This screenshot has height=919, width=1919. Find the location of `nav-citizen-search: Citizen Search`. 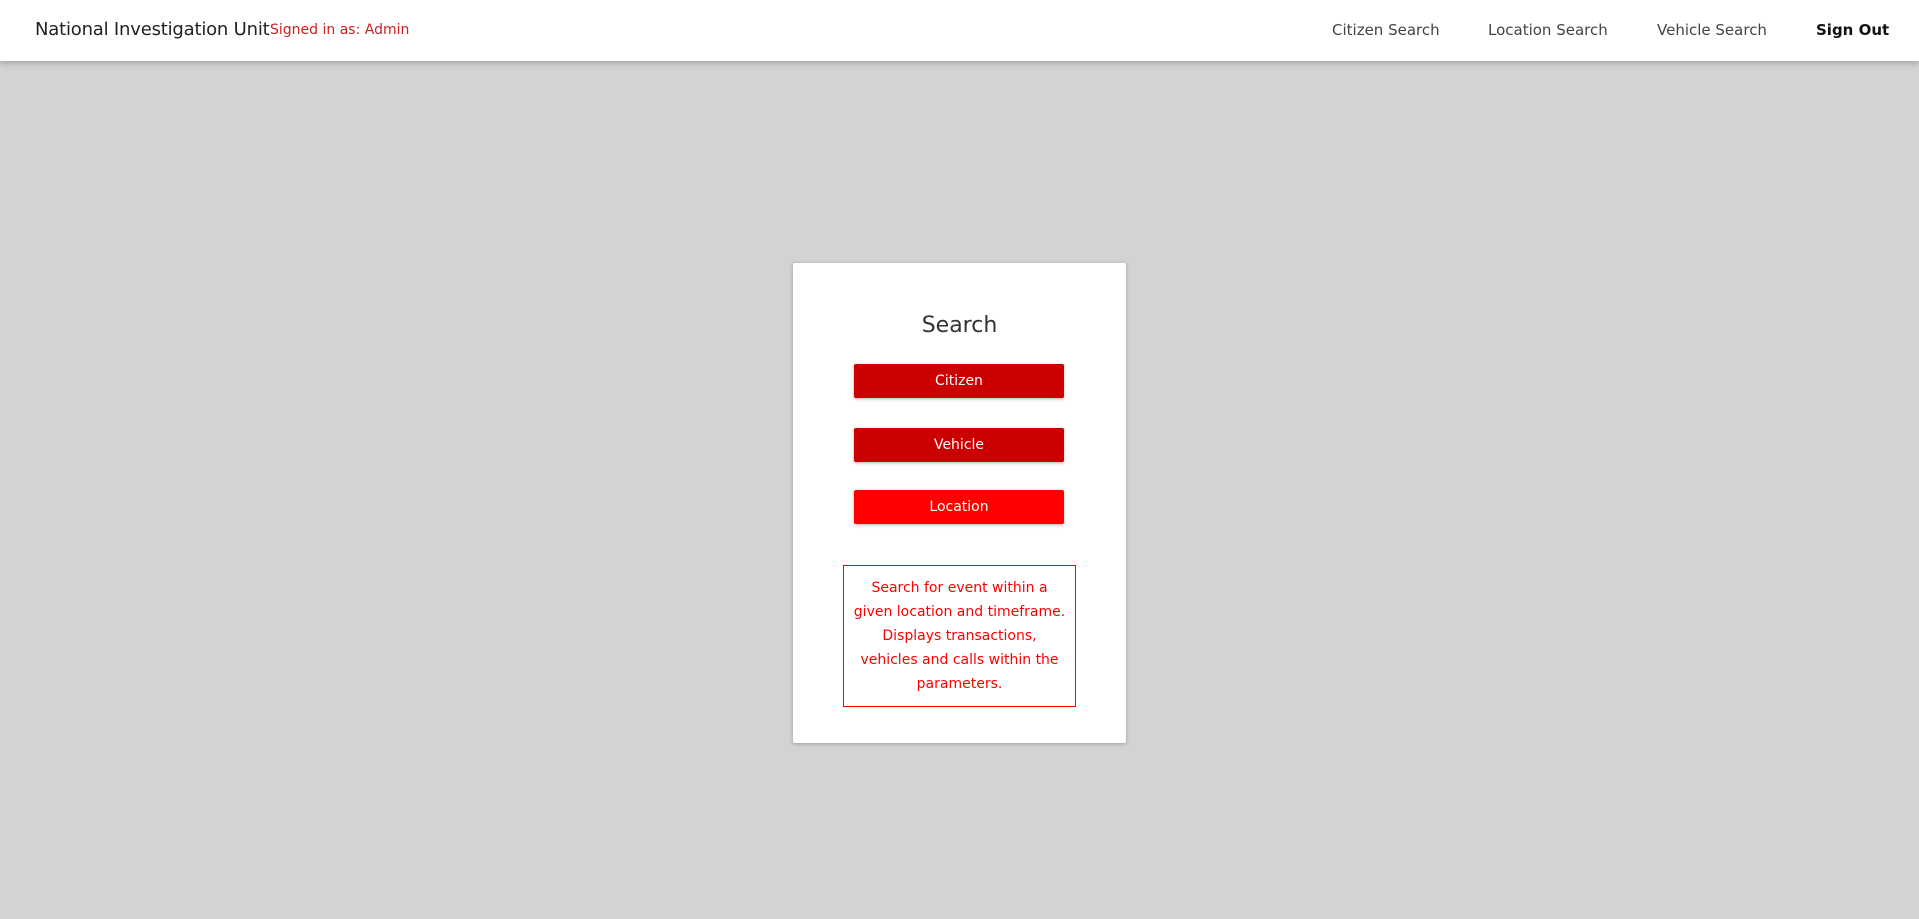

nav-citizen-search: Citizen Search is located at coordinates (1386, 30).